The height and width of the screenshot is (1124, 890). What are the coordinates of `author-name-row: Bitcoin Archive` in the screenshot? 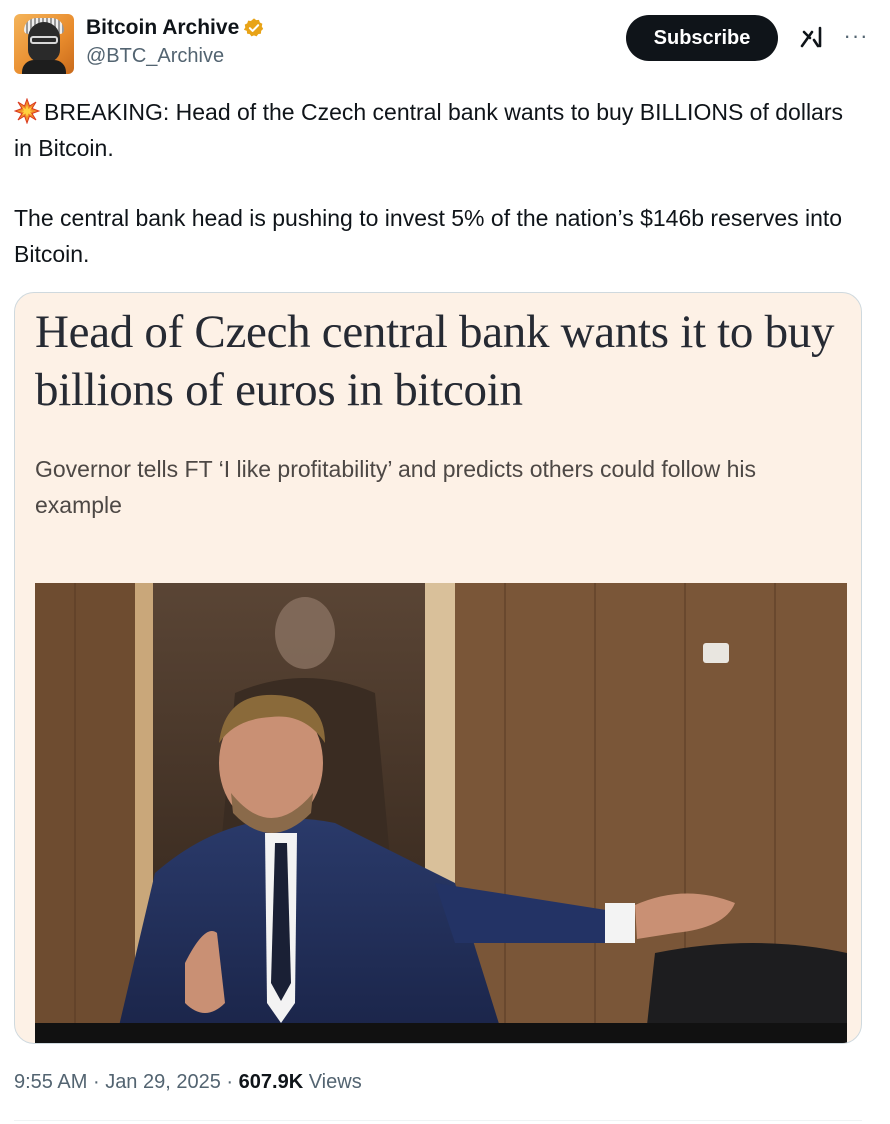 It's located at (175, 28).